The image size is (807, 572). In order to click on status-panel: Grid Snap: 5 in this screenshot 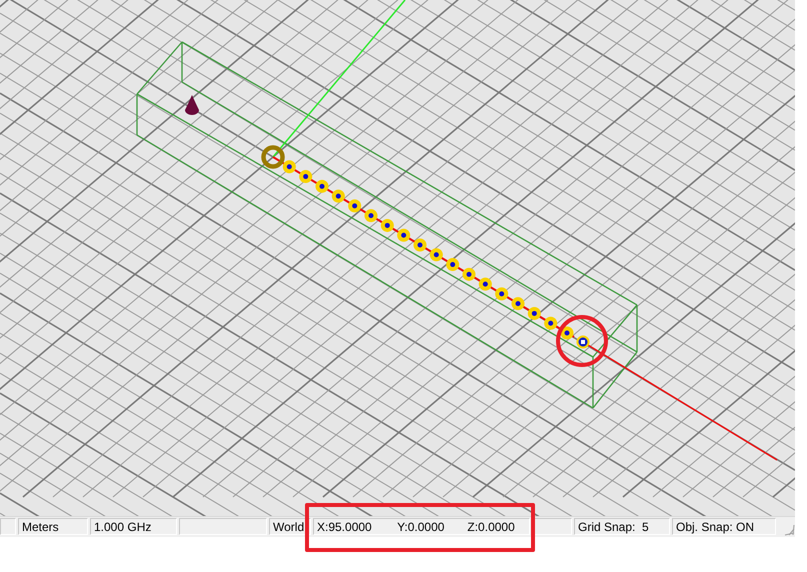, I will do `click(622, 526)`.